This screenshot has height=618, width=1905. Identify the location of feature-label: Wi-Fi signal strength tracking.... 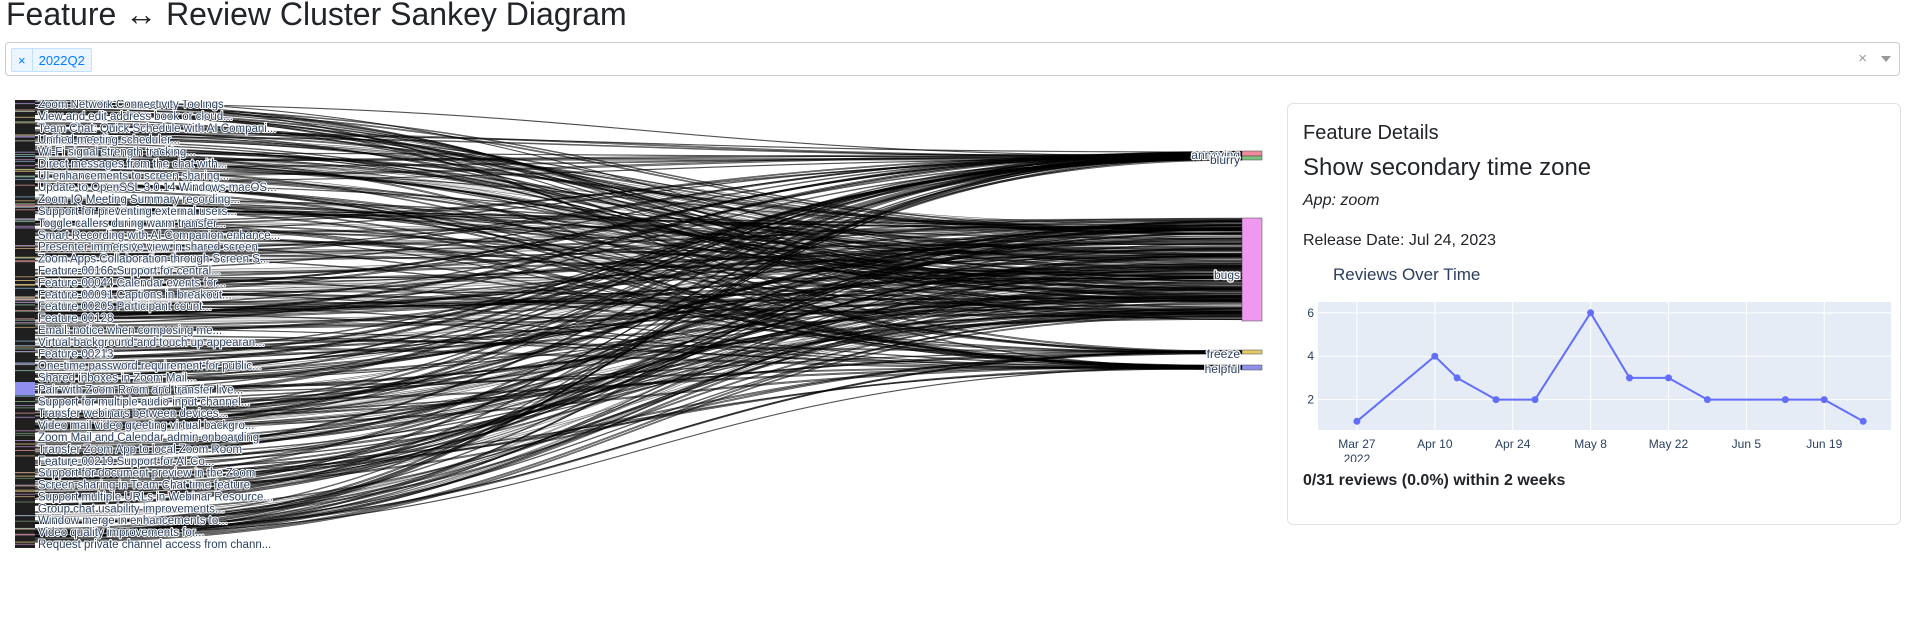
(117, 153).